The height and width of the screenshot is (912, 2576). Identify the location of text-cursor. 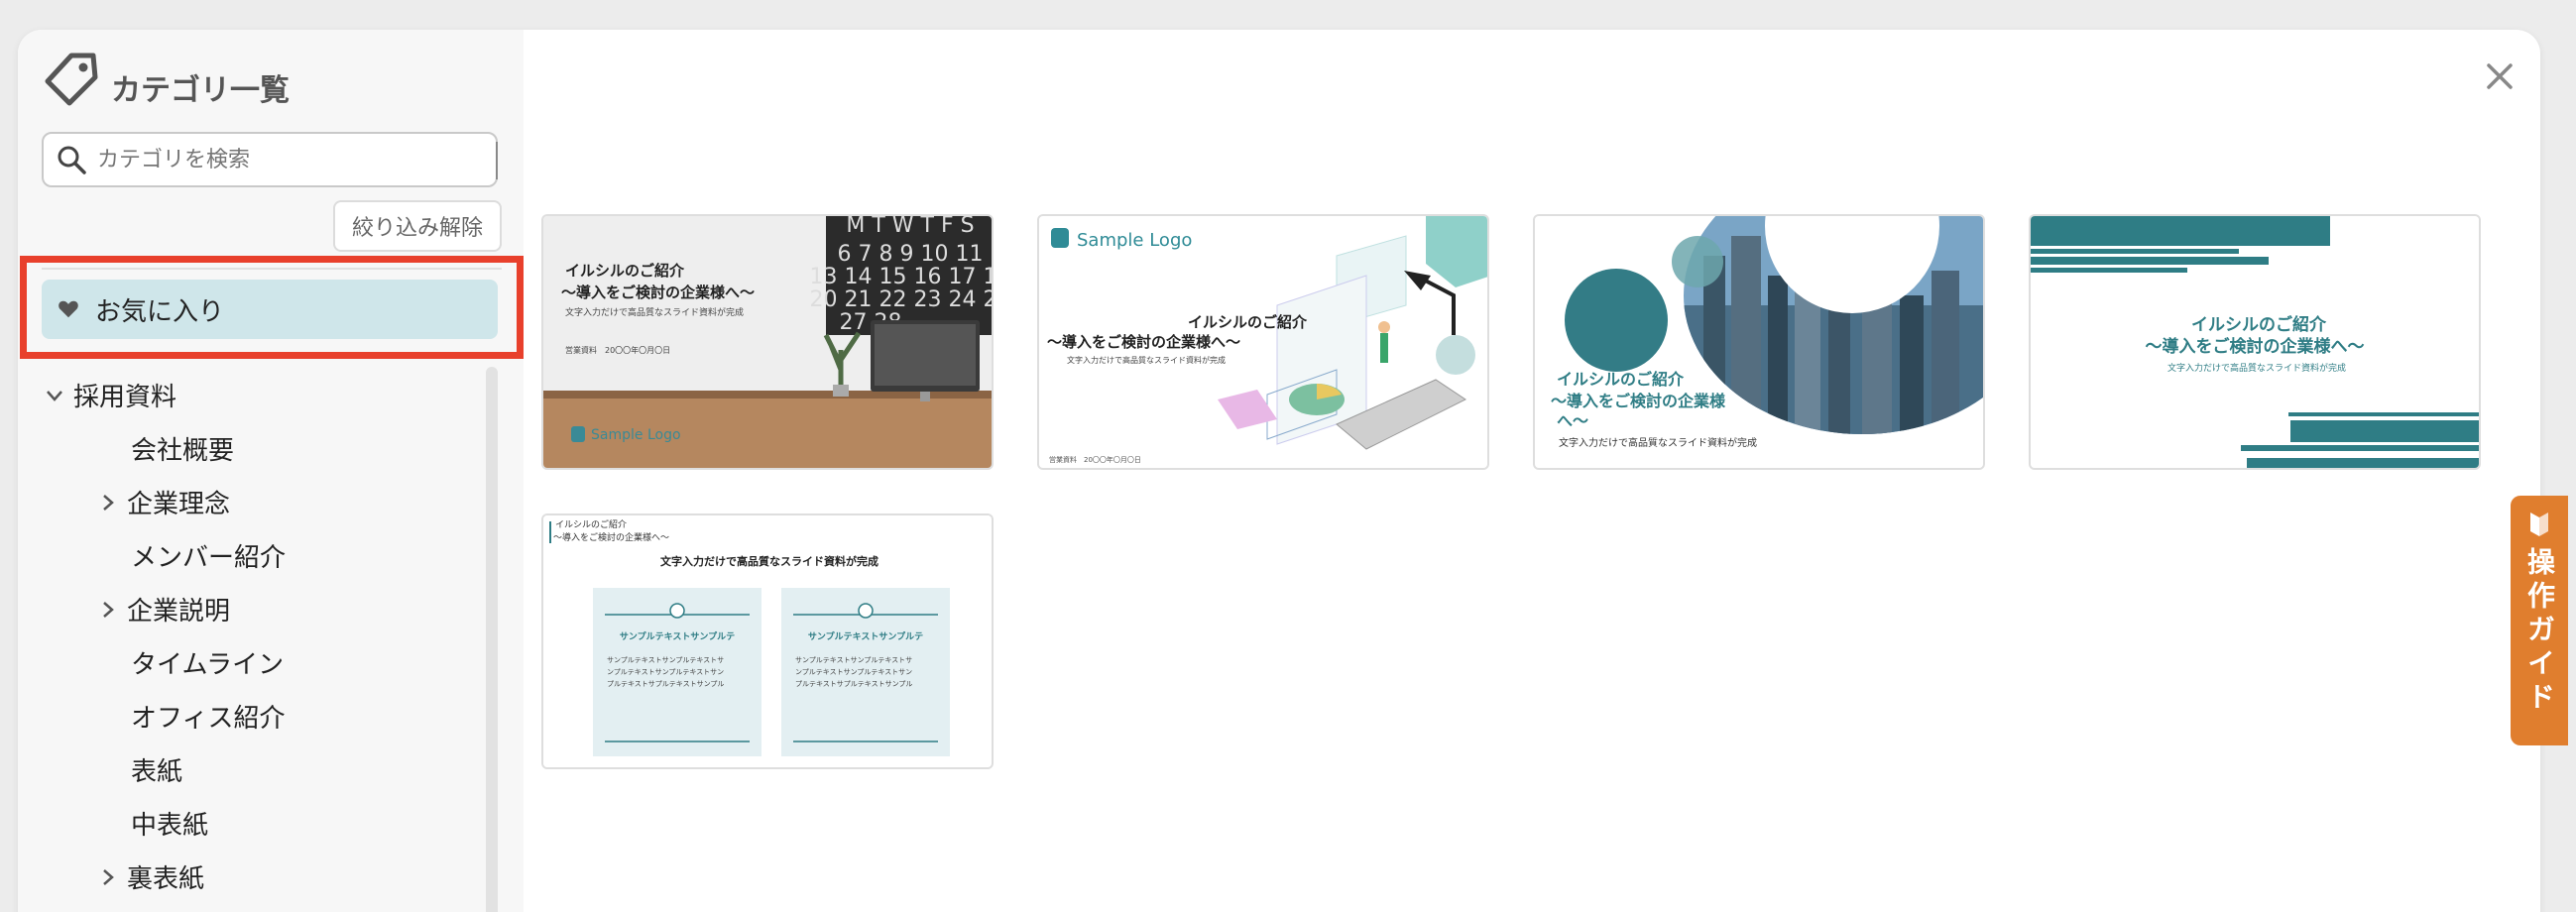
(497, 160).